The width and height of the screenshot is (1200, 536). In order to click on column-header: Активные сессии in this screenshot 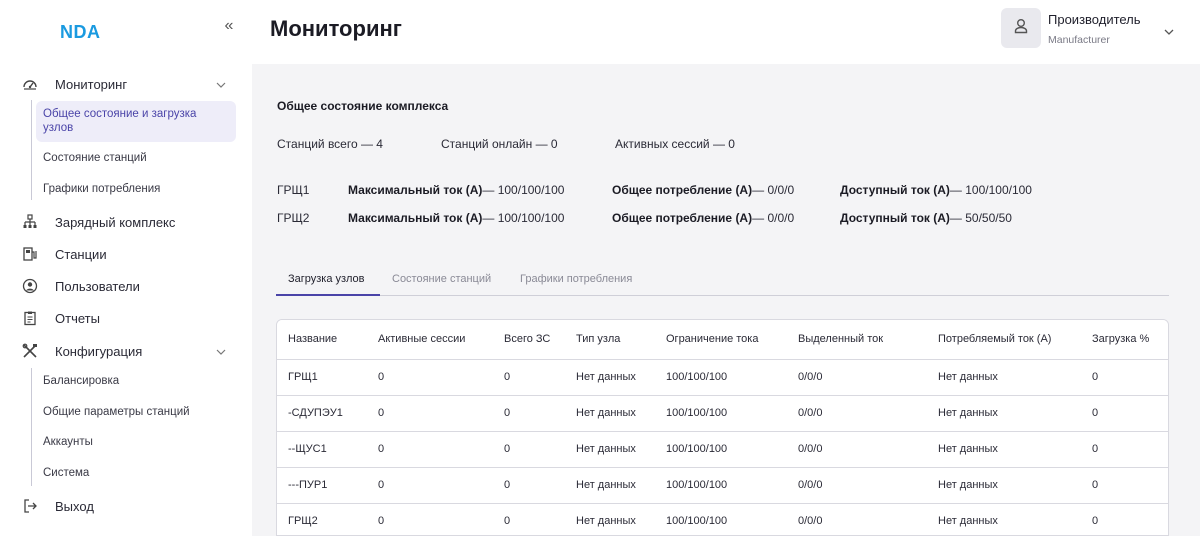, I will do `click(421, 339)`.